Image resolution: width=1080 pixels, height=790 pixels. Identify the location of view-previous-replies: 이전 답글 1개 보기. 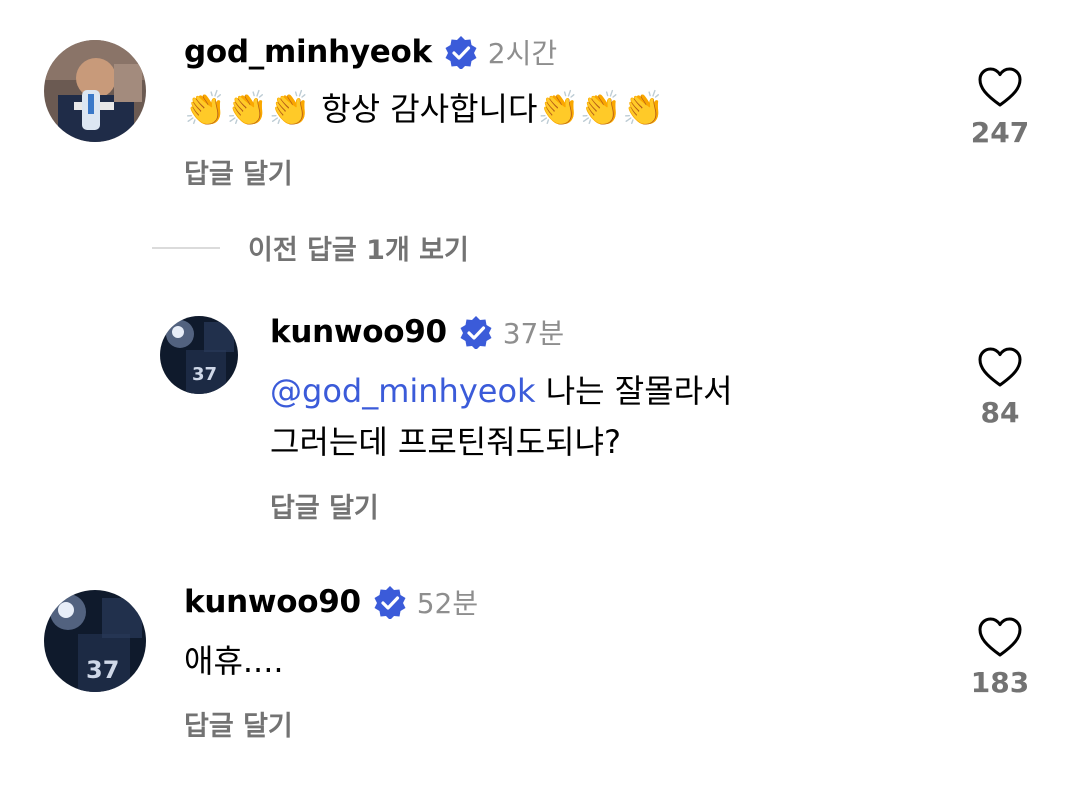
(310, 247).